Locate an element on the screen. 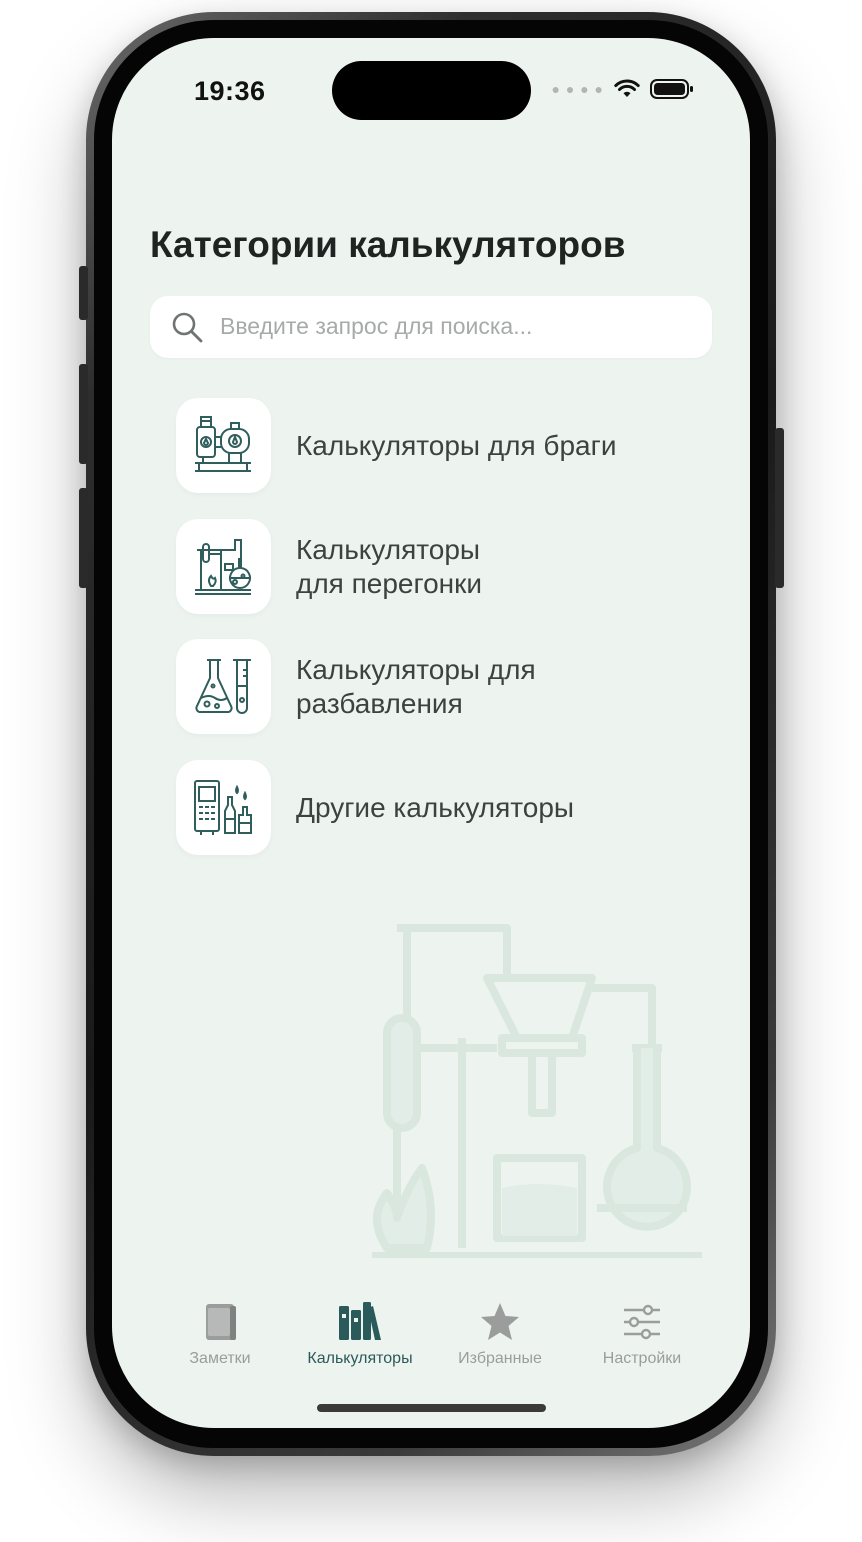 The image size is (862, 1542). tab-label: Калькуляторы is located at coordinates (360, 1358).